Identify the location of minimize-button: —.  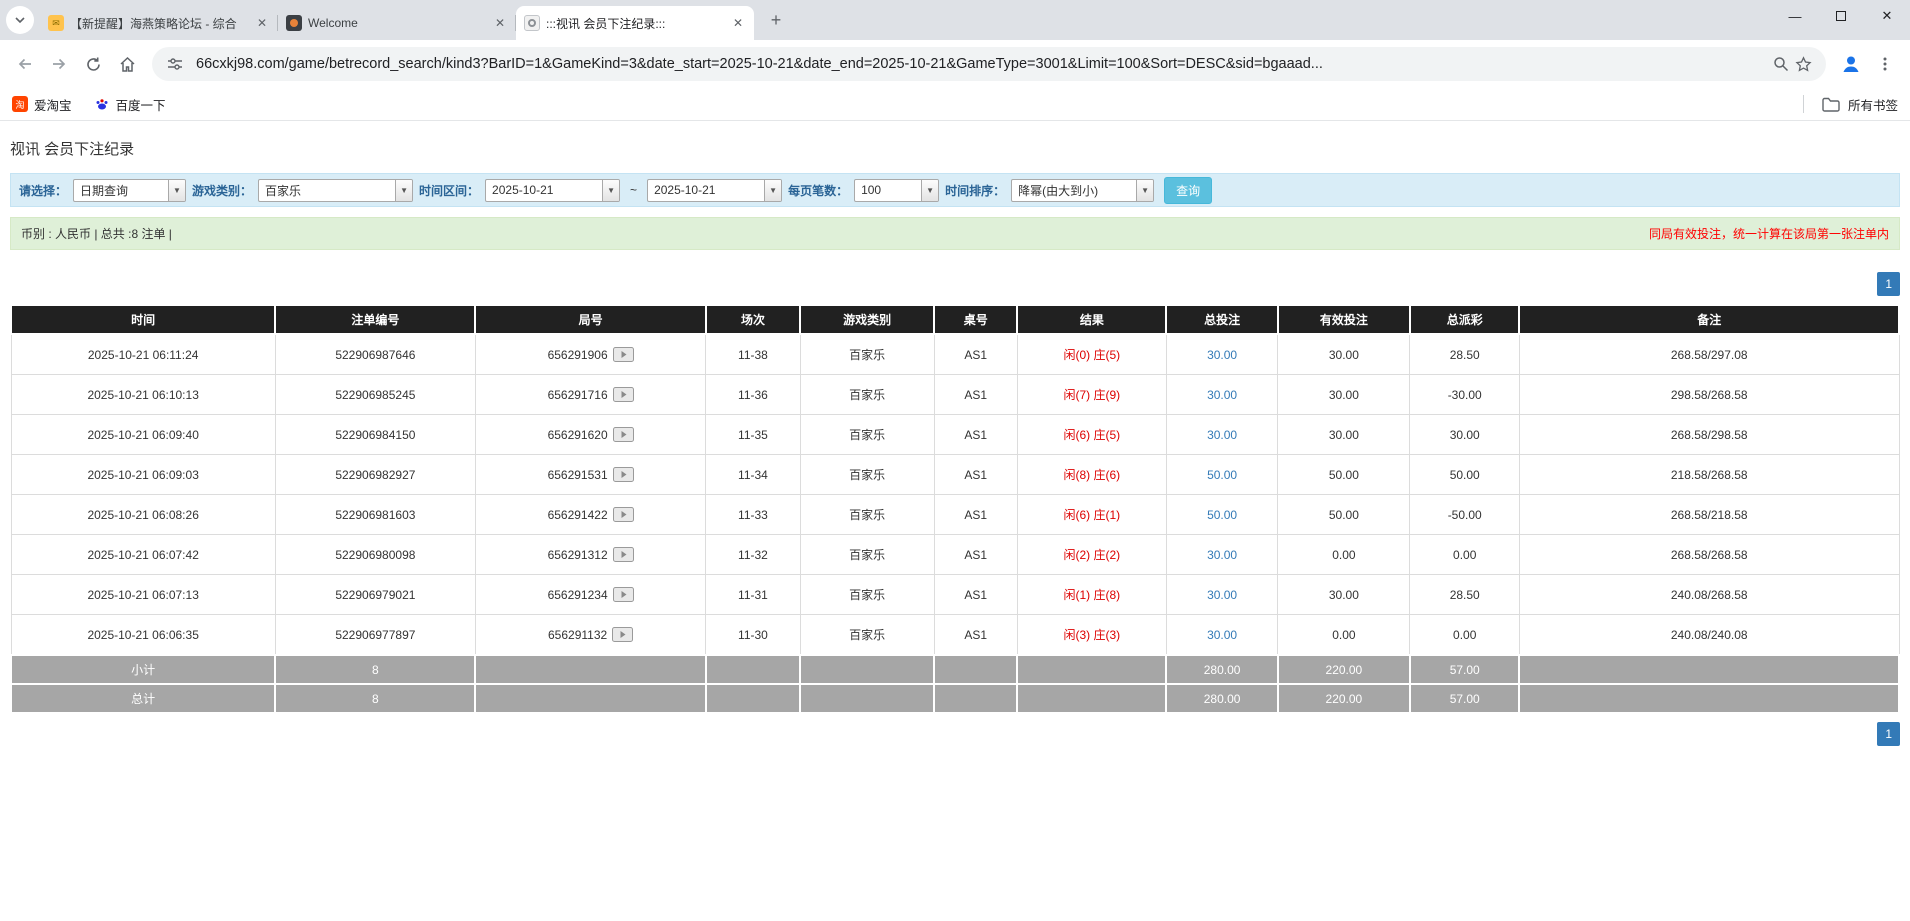
(1795, 16).